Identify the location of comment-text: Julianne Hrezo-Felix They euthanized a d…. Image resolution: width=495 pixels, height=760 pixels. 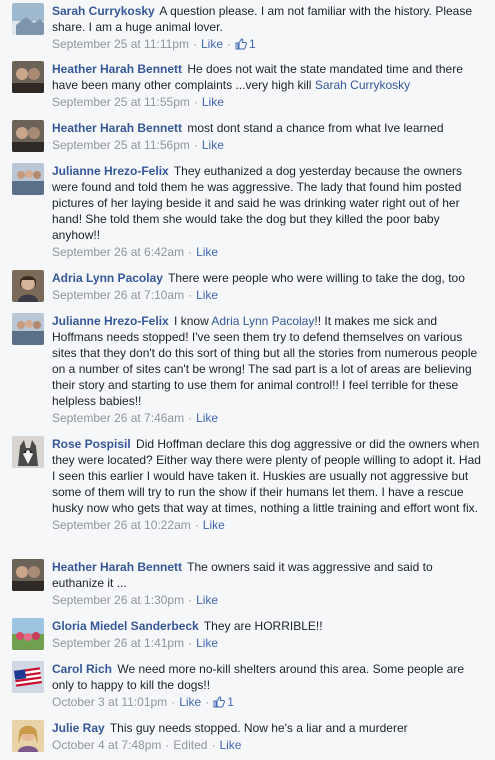
(269, 203).